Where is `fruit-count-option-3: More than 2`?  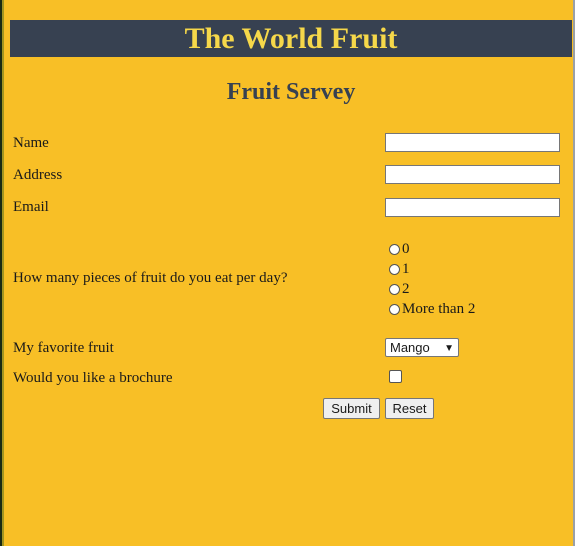 fruit-count-option-3: More than 2 is located at coordinates (432, 309).